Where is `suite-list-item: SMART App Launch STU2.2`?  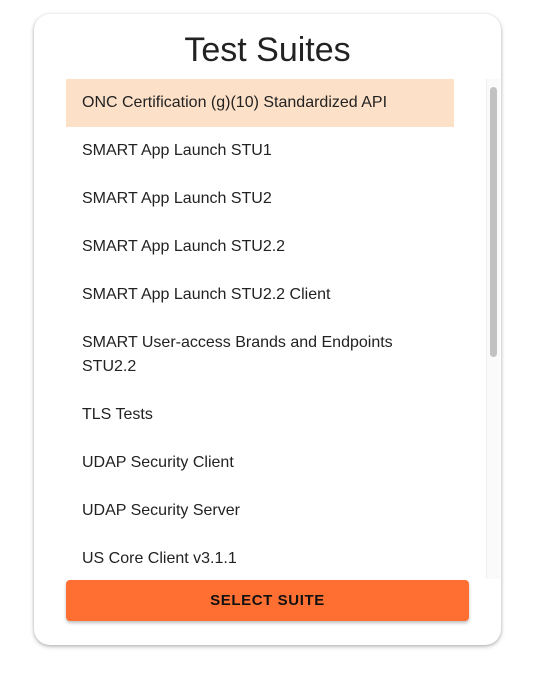
suite-list-item: SMART App Launch STU2.2 is located at coordinates (260, 247).